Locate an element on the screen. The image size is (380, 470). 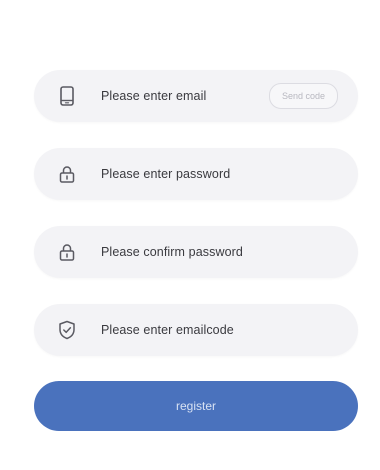
confirm-password-field: Please confirm password is located at coordinates (196, 252).